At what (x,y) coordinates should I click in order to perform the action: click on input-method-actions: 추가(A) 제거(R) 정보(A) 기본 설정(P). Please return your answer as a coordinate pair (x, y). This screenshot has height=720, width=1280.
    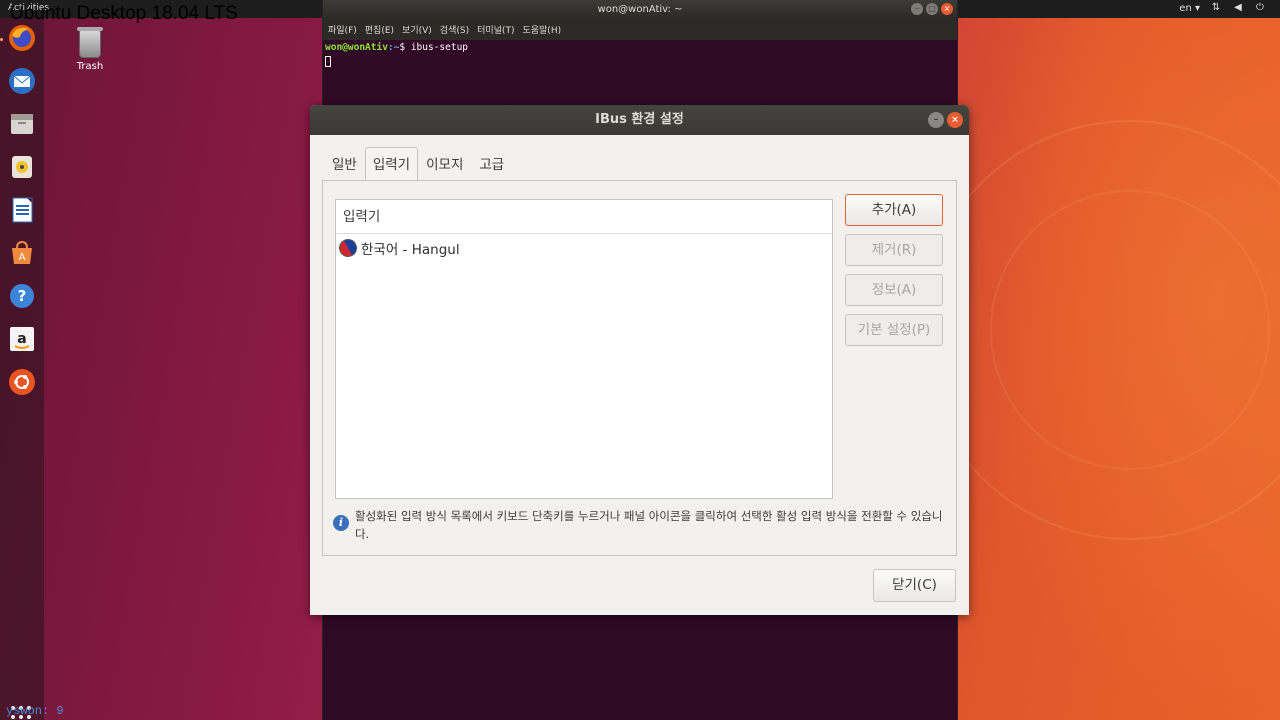
    Looking at the image, I should click on (894, 270).